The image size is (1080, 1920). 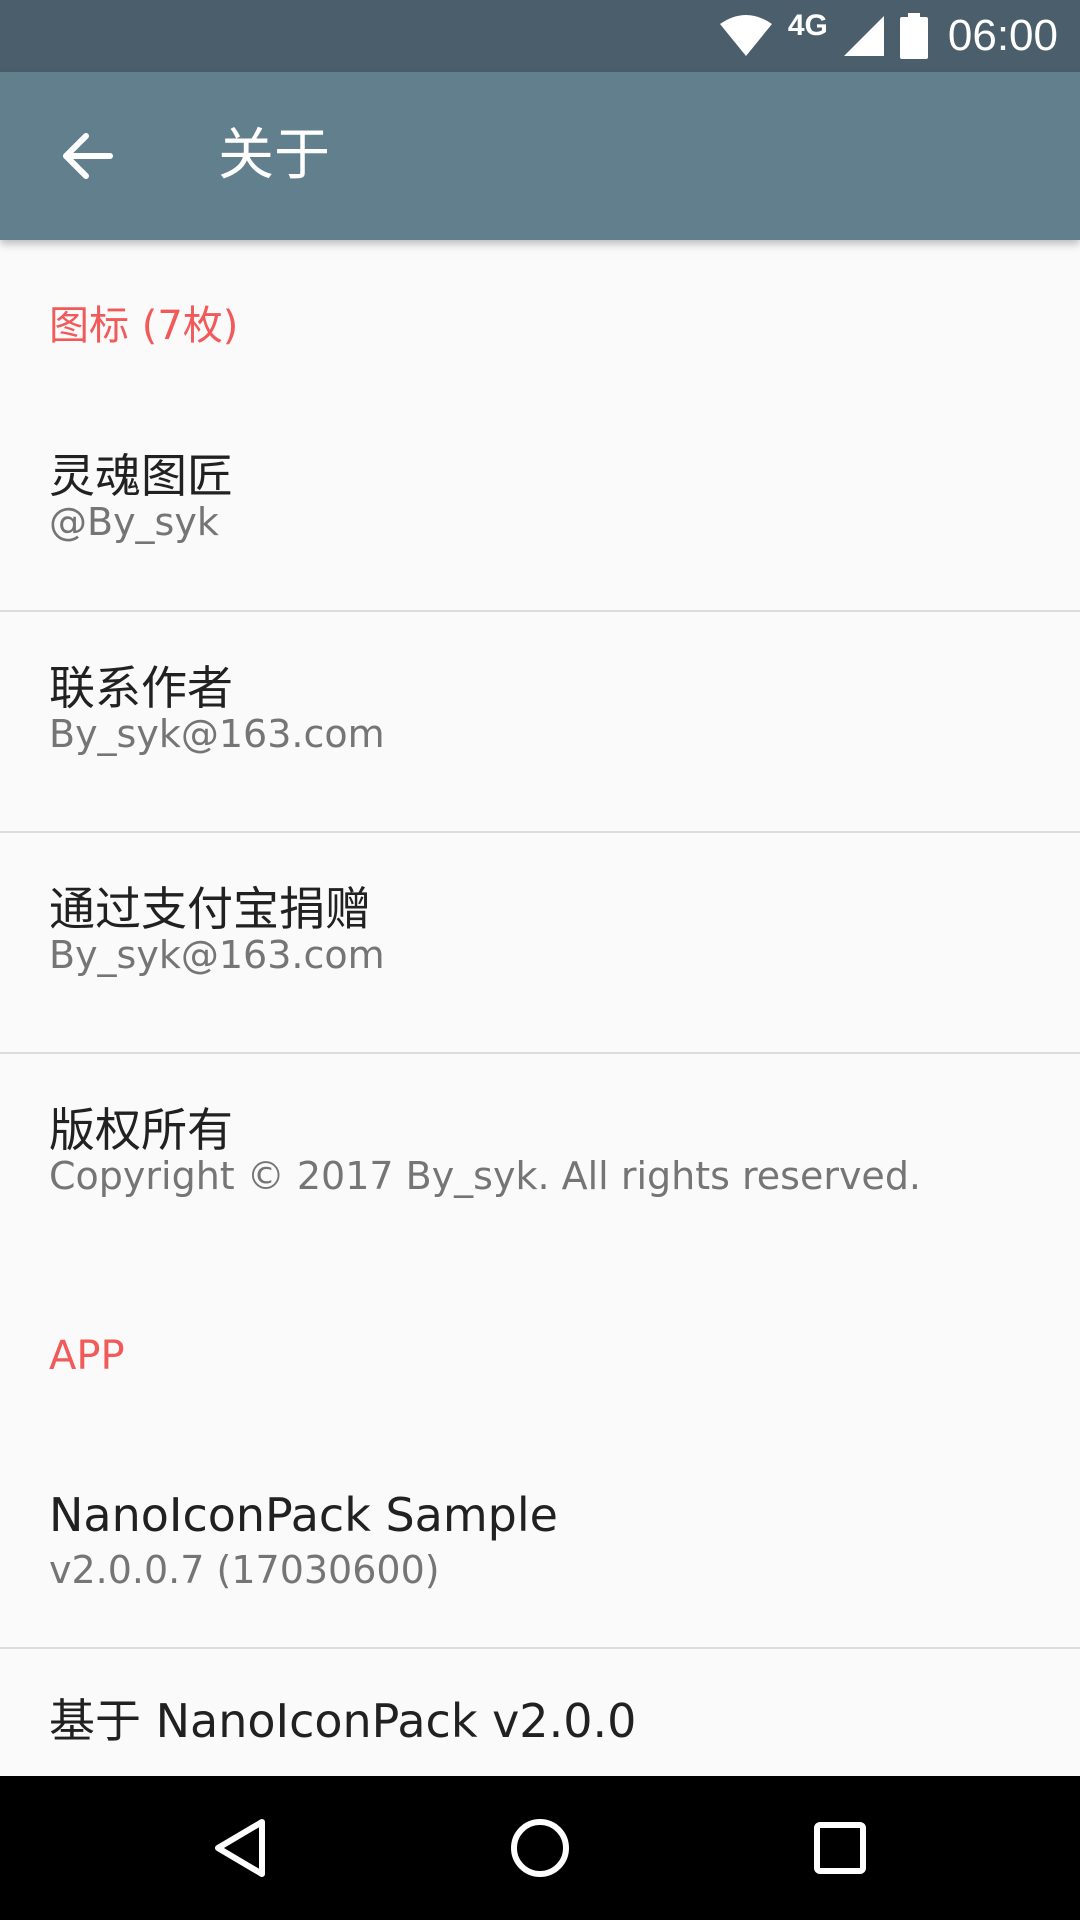 I want to click on nav-recents-button, so click(x=840, y=1848).